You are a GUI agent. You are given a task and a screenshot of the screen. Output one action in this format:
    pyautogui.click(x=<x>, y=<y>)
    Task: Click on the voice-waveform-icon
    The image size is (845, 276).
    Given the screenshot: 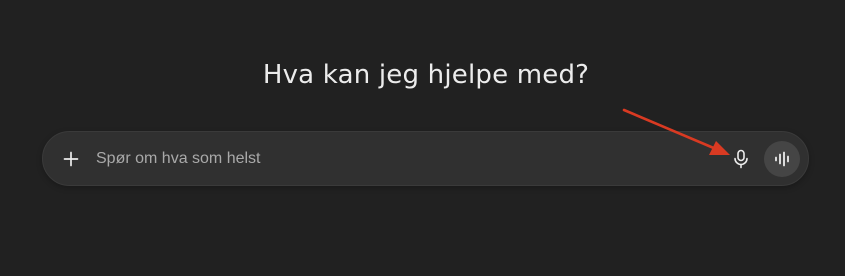 What is the action you would take?
    pyautogui.click(x=782, y=159)
    